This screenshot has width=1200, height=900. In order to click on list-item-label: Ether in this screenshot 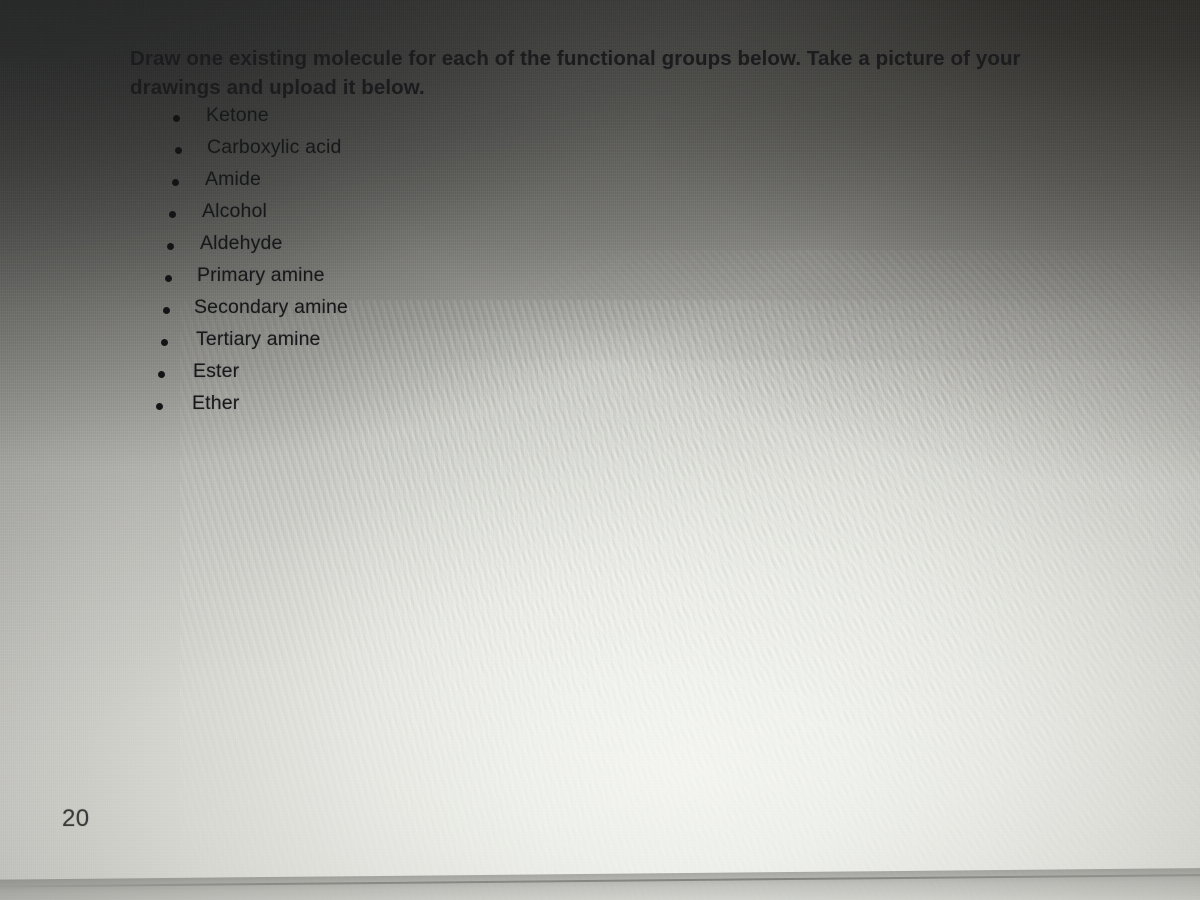, I will do `click(216, 403)`.